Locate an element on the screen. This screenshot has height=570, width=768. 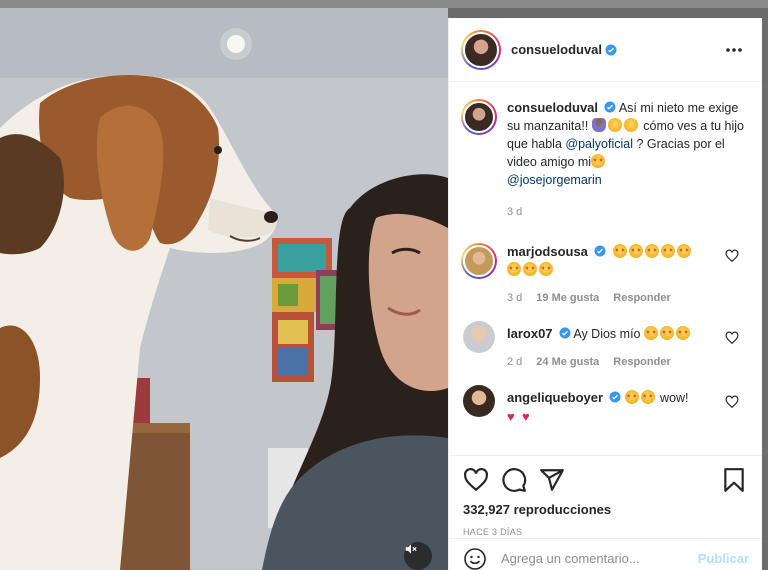
comment-username: marjodsousa is located at coordinates (547, 251).